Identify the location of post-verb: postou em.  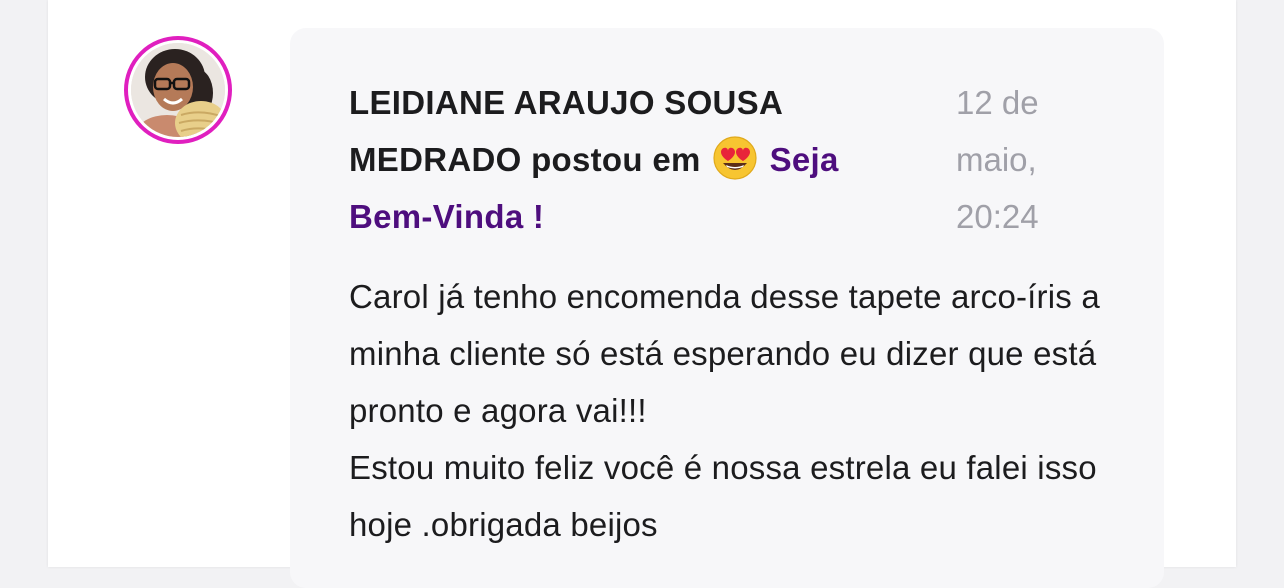
(616, 159).